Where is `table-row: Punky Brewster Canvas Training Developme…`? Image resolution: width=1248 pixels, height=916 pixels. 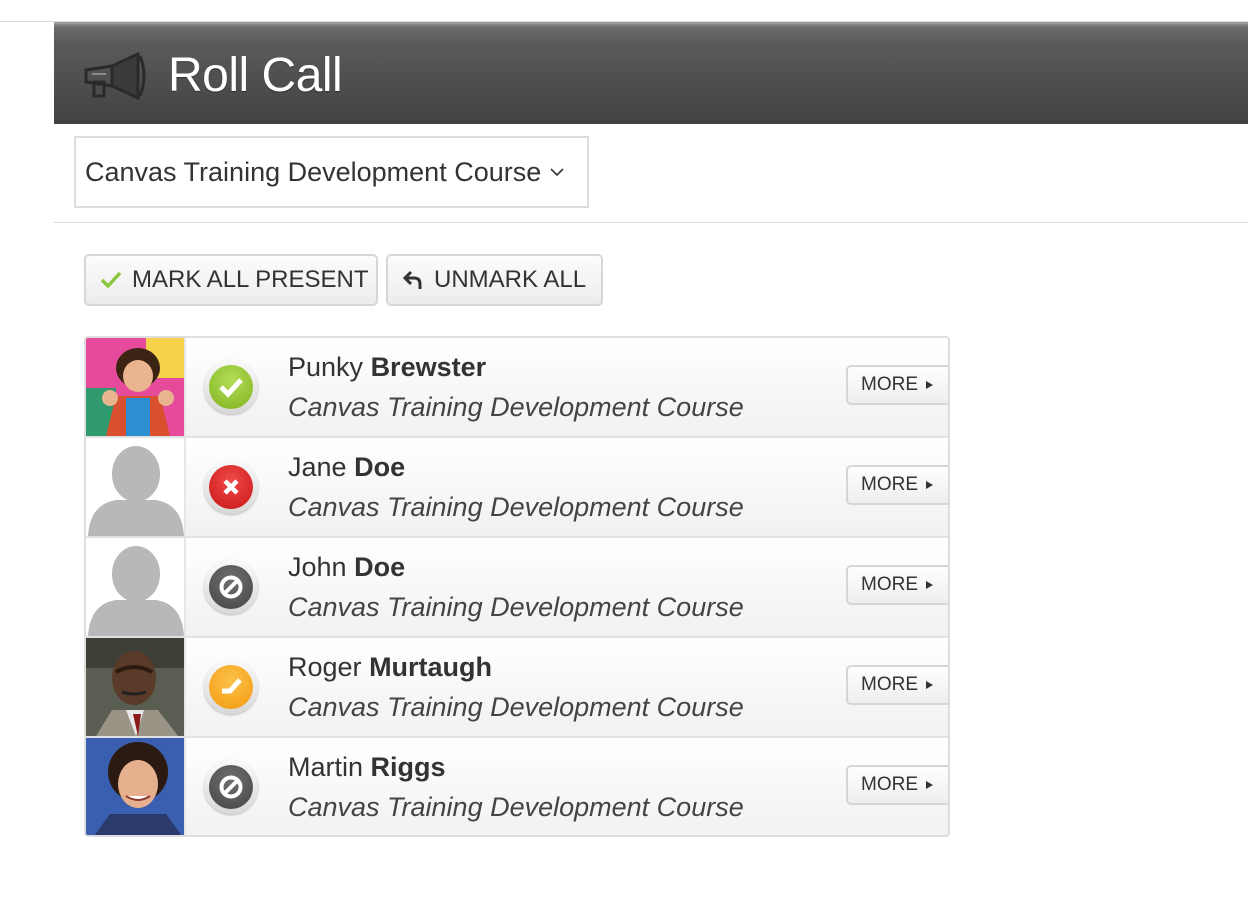 table-row: Punky Brewster Canvas Training Developme… is located at coordinates (517, 388).